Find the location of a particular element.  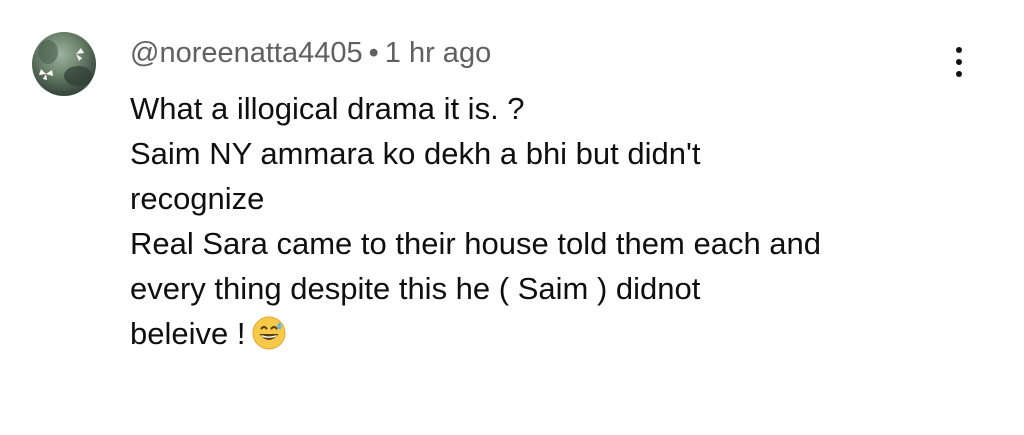

grinning-face-with-sweat-emoji-icon is located at coordinates (269, 333).